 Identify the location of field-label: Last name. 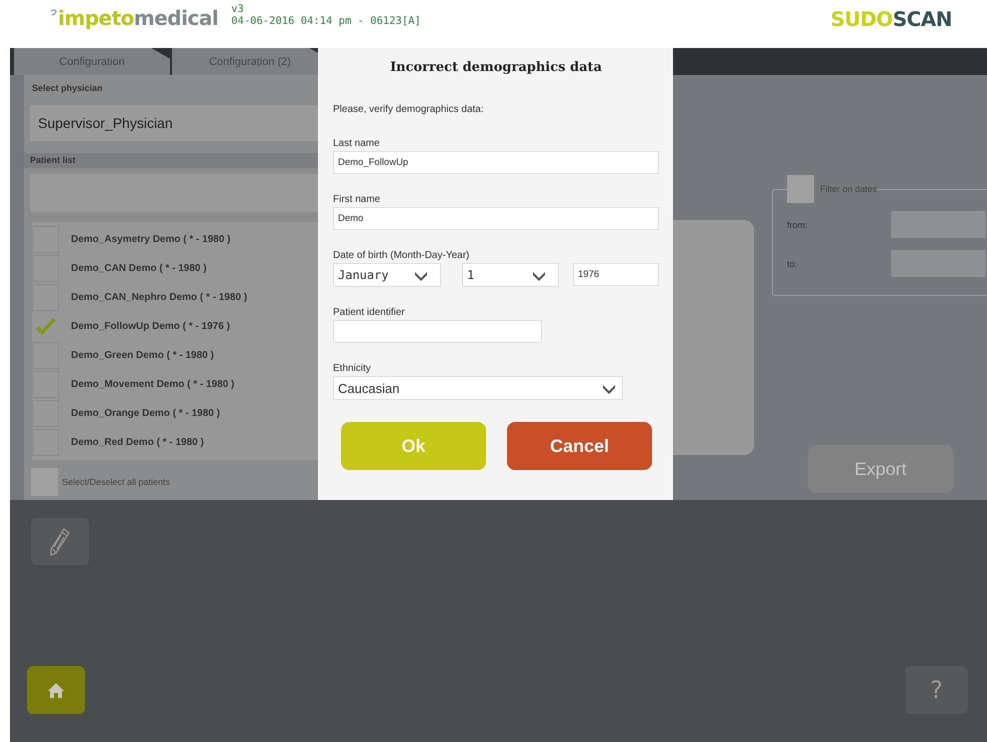
(357, 143).